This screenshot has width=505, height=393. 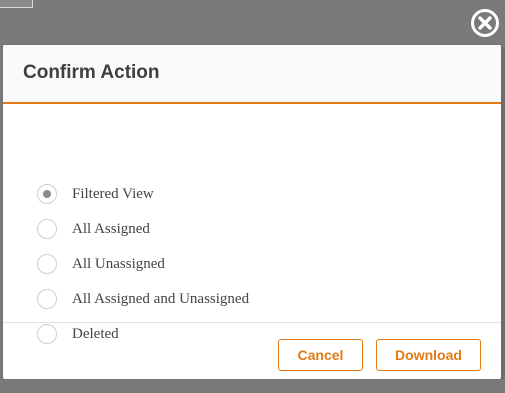 I want to click on option-all-assigned-and-unassigned: All Assigned and Unassigned, so click(x=143, y=299).